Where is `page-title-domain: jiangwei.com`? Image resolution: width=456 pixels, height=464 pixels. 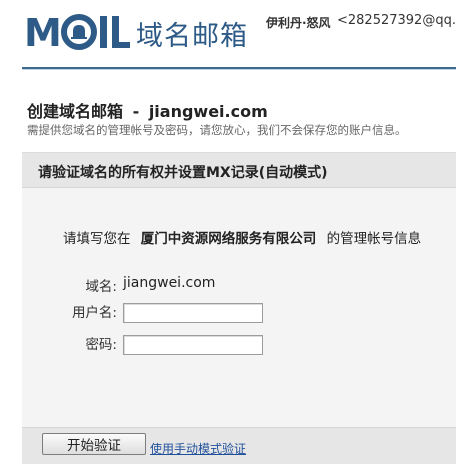 page-title-domain: jiangwei.com is located at coordinates (208, 111).